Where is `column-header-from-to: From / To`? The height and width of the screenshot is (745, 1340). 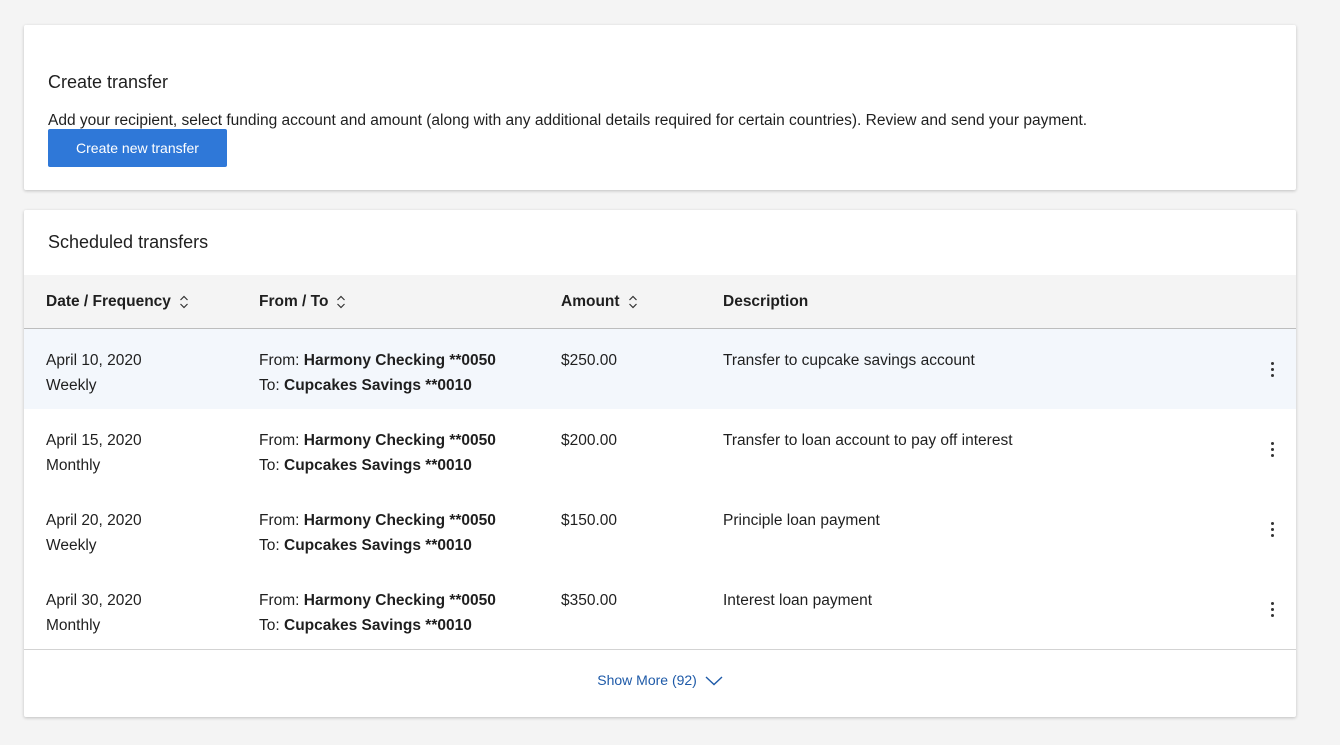
column-header-from-to: From / To is located at coordinates (302, 302).